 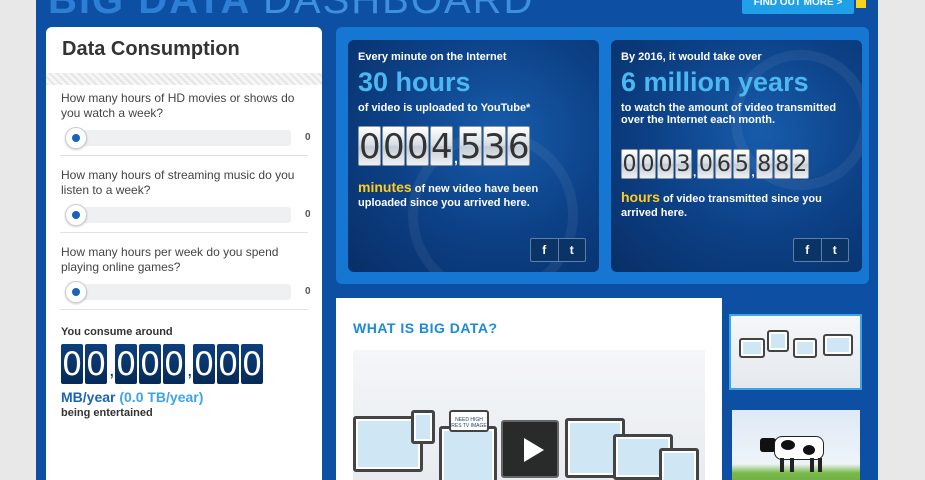 I want to click on left-gutter, so click(x=18, y=240).